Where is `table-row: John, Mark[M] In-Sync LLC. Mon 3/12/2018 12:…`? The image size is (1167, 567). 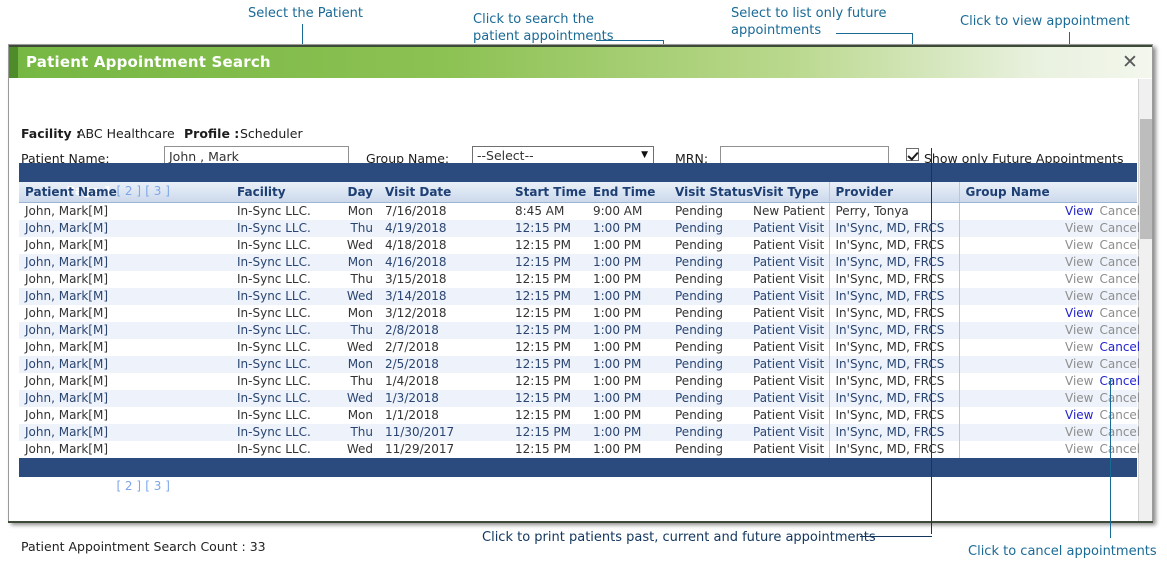
table-row: John, Mark[M] In-Sync LLC. Mon 3/12/2018 12:… is located at coordinates (579, 313).